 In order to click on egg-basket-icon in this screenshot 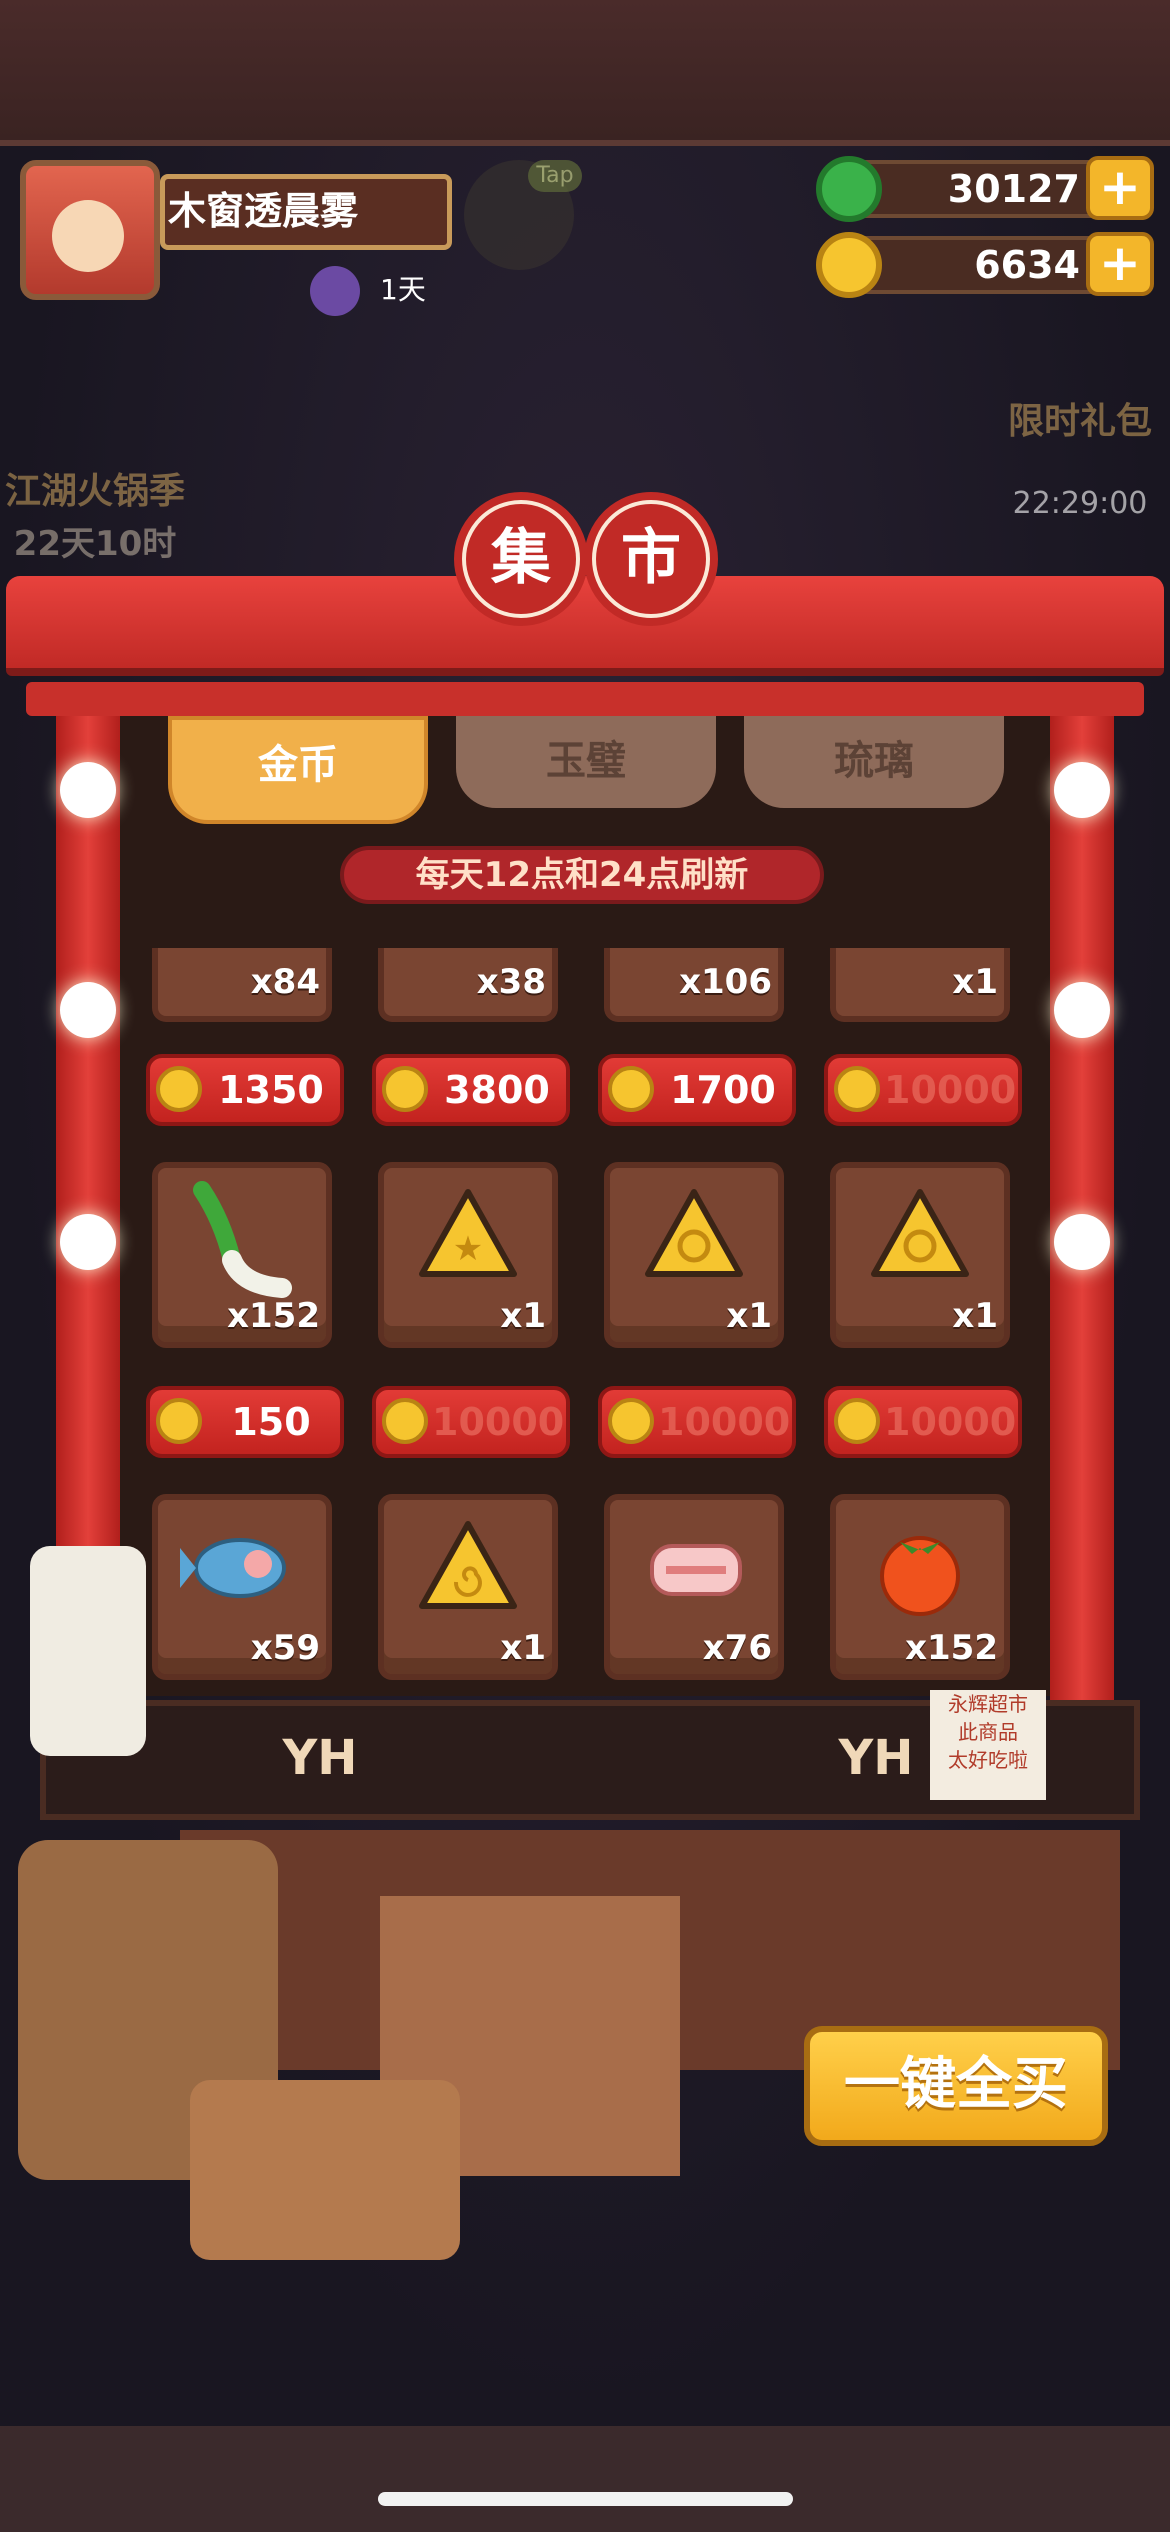, I will do `click(325, 2170)`.